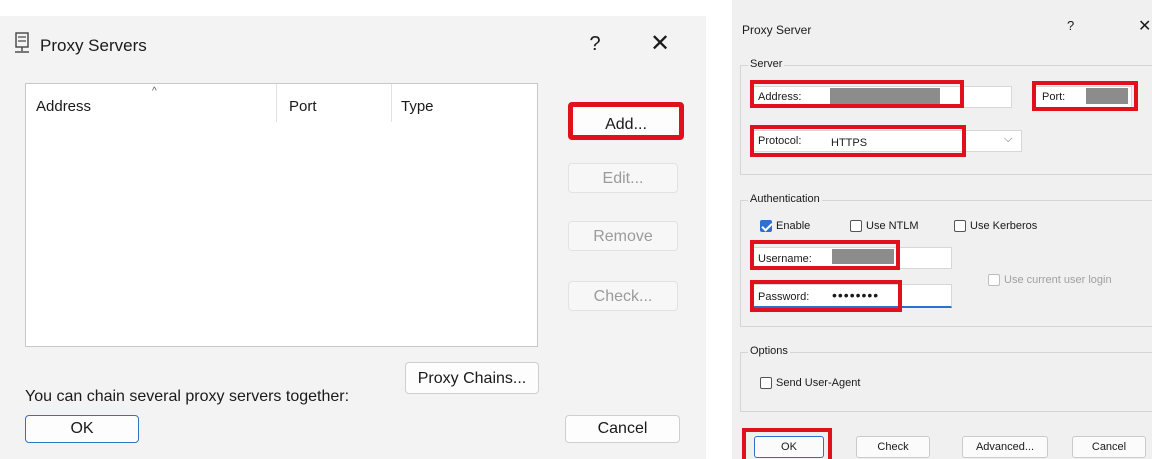 The width and height of the screenshot is (1152, 459). What do you see at coordinates (1085, 96) in the screenshot?
I see `port-highlight` at bounding box center [1085, 96].